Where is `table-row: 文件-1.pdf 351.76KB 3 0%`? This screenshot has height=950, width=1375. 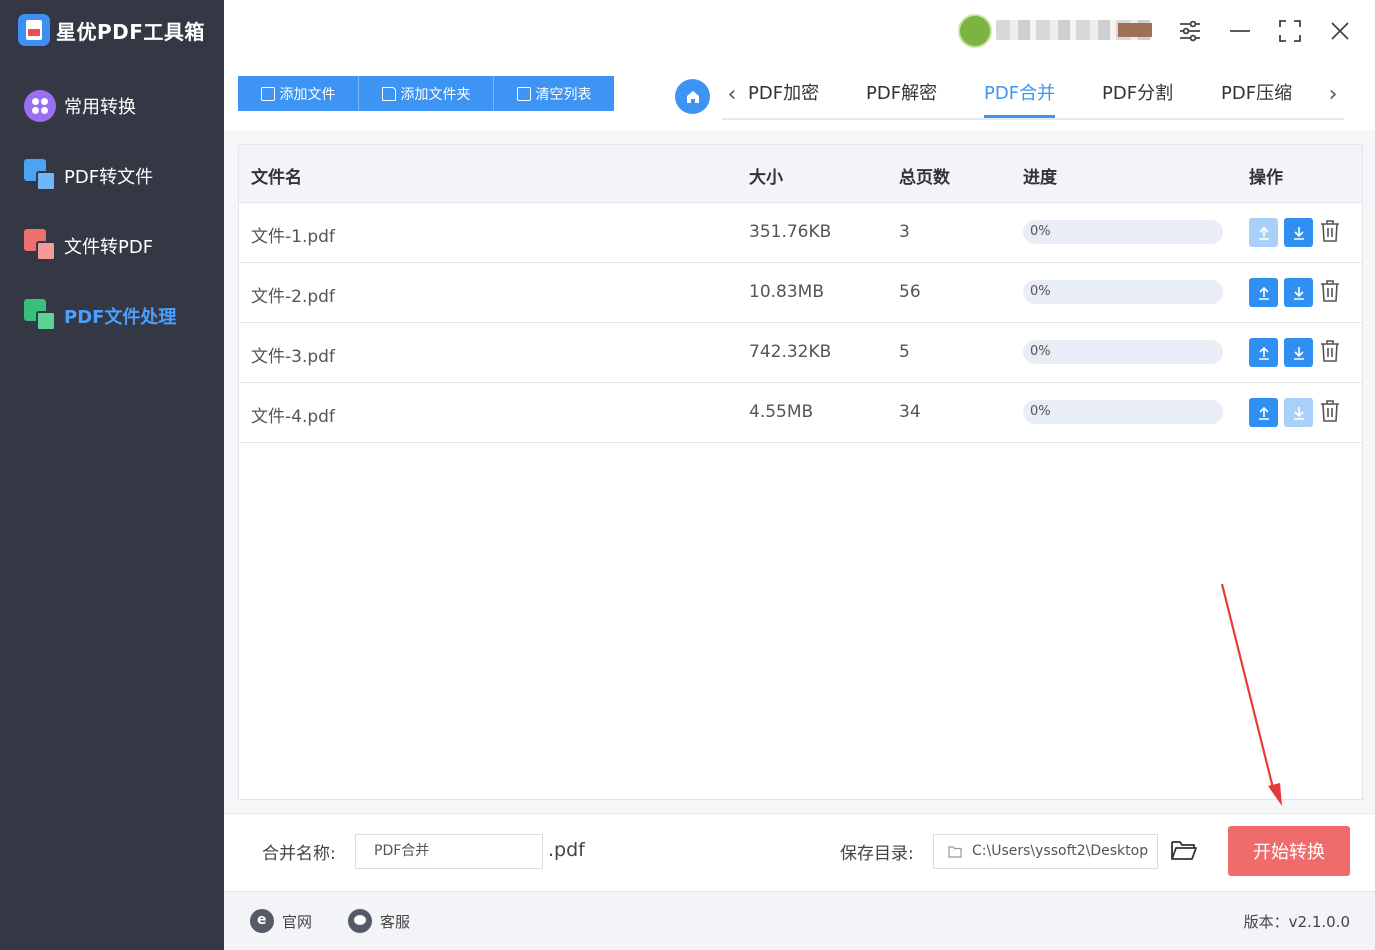 table-row: 文件-1.pdf 351.76KB 3 0% is located at coordinates (800, 233).